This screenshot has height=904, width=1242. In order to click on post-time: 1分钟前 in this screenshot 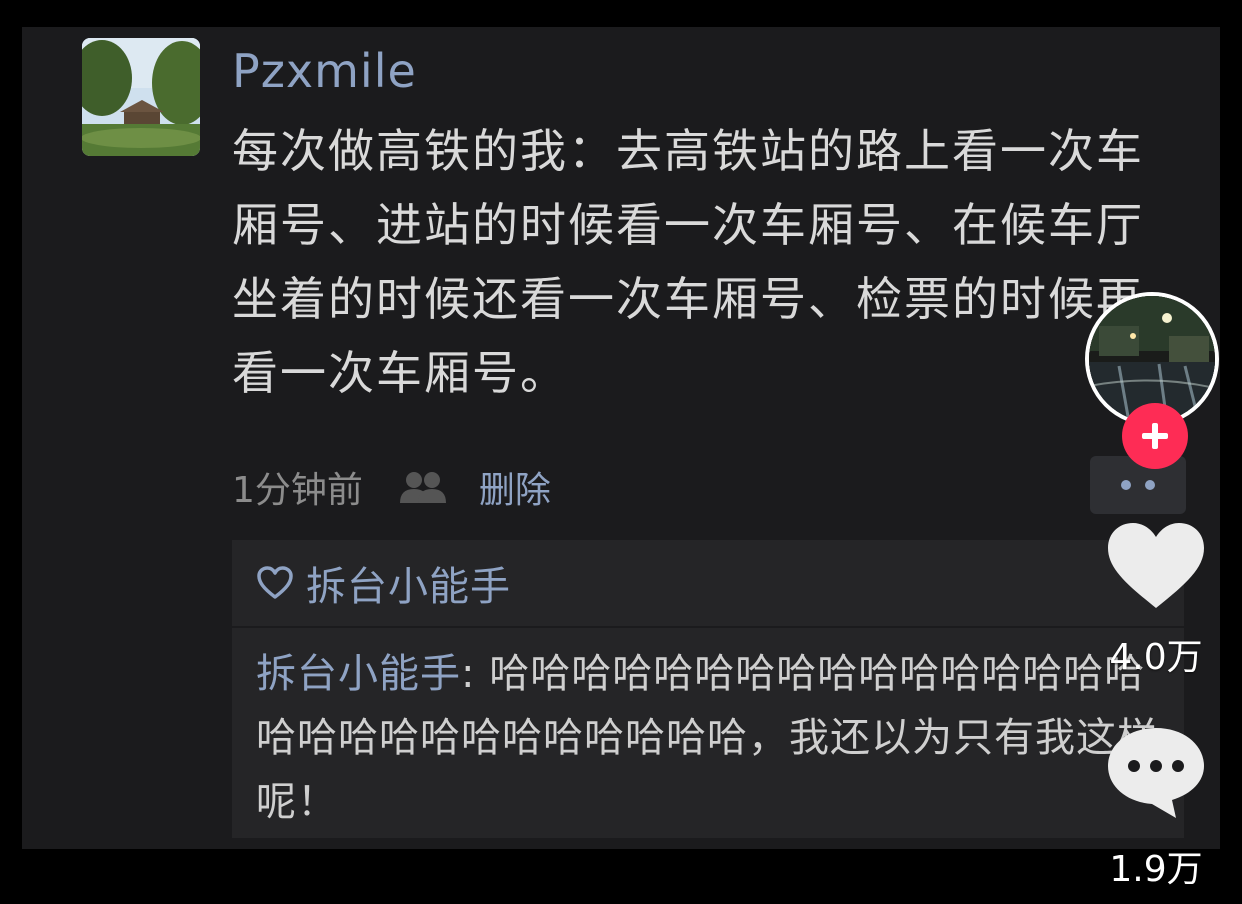, I will do `click(297, 490)`.